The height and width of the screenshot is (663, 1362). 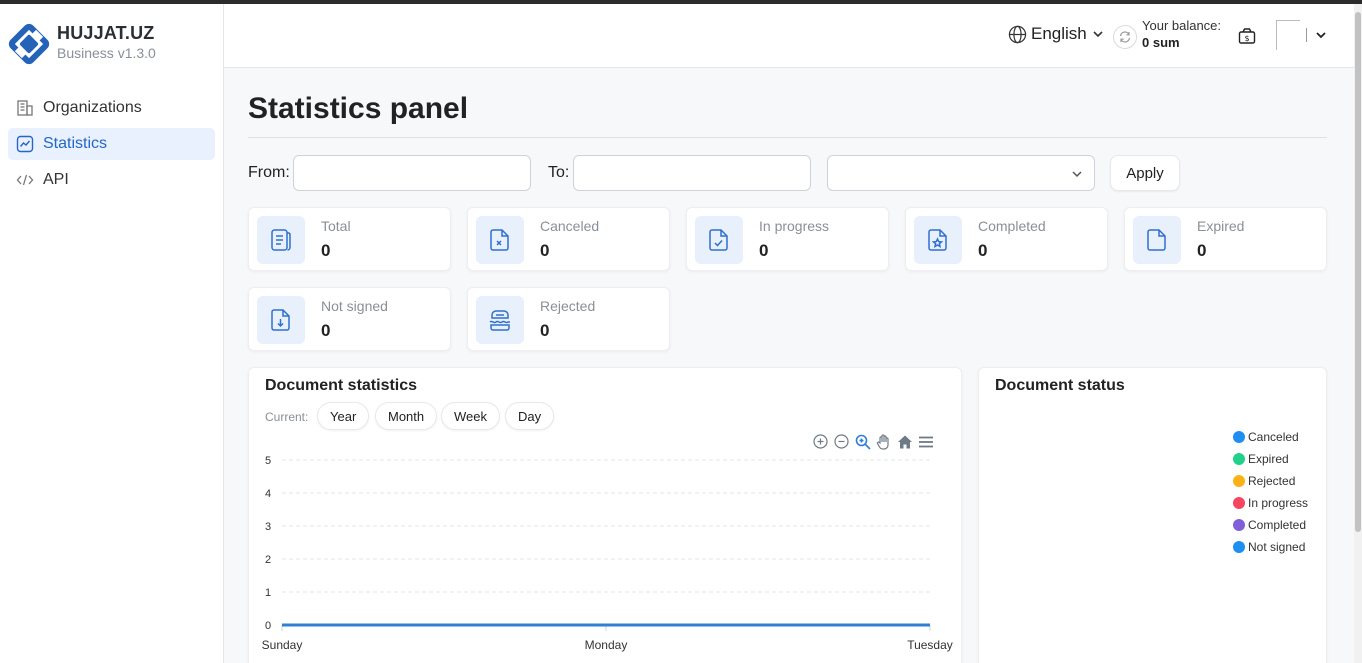 What do you see at coordinates (1060, 385) in the screenshot?
I see `panel-title: Document status` at bounding box center [1060, 385].